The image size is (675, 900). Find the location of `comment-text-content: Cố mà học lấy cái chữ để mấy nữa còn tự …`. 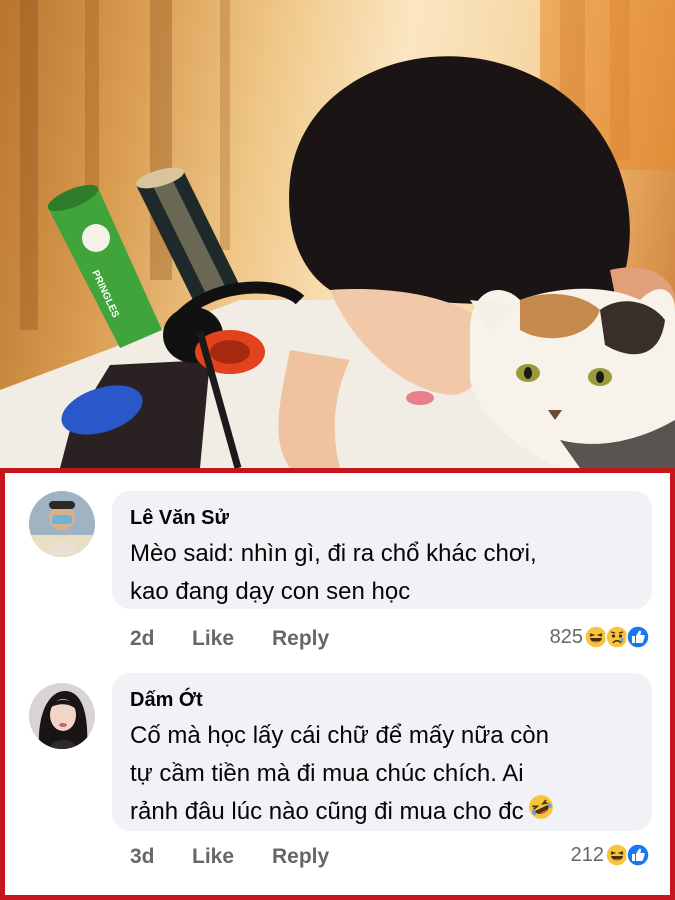

comment-text-content: Cố mà học lấy cái chữ để mấy nữa còn tự … is located at coordinates (339, 773).